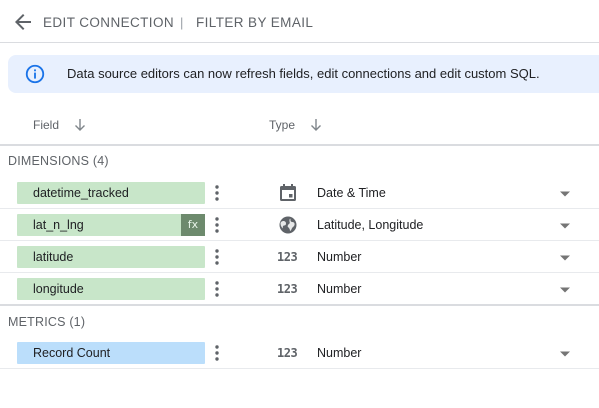 This screenshot has height=408, width=599. I want to click on page-title: EDIT CONNECTION, so click(109, 22).